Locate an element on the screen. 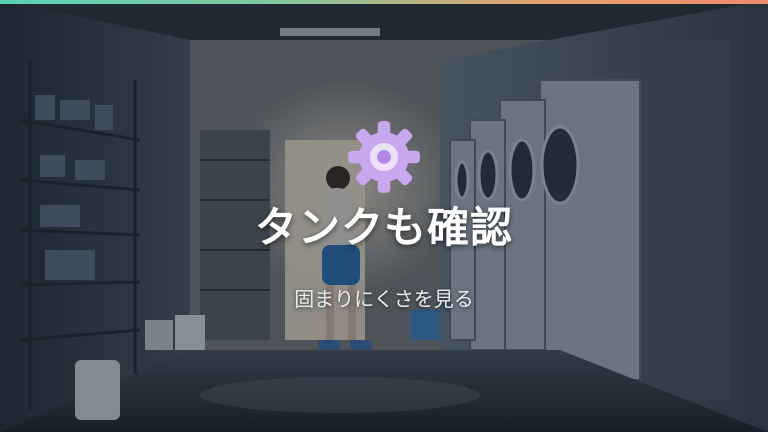  slide-title: タンクも確認 is located at coordinates (383, 227).